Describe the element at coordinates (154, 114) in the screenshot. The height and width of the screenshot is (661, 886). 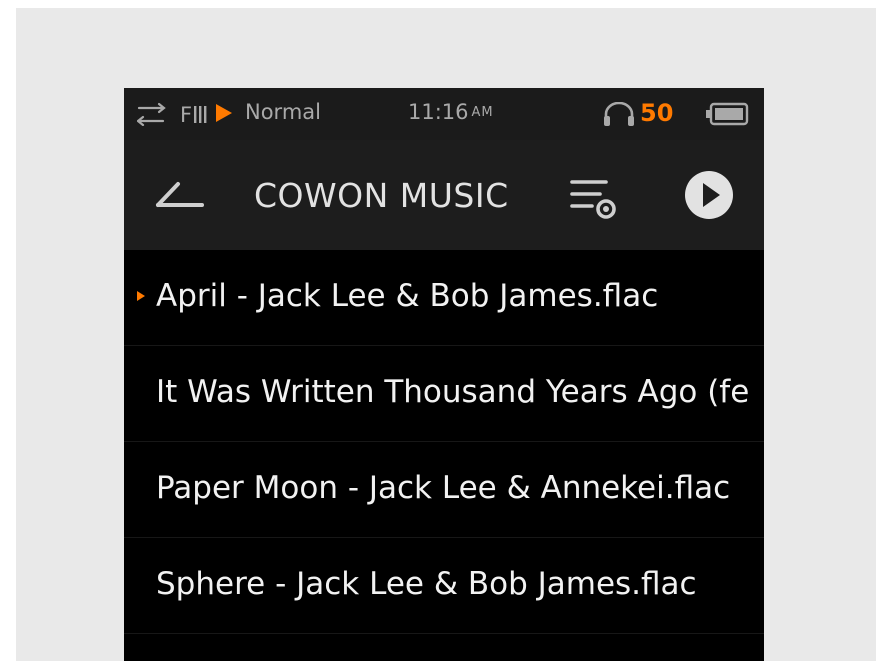
I see `shuffle-repeat-icon` at that location.